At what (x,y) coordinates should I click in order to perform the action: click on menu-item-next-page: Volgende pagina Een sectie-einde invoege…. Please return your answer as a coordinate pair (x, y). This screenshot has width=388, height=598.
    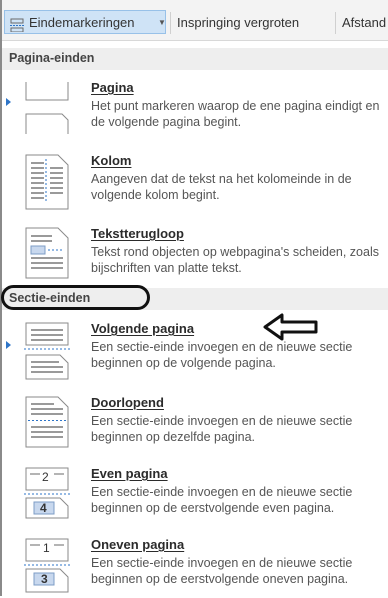
    Looking at the image, I should click on (195, 352).